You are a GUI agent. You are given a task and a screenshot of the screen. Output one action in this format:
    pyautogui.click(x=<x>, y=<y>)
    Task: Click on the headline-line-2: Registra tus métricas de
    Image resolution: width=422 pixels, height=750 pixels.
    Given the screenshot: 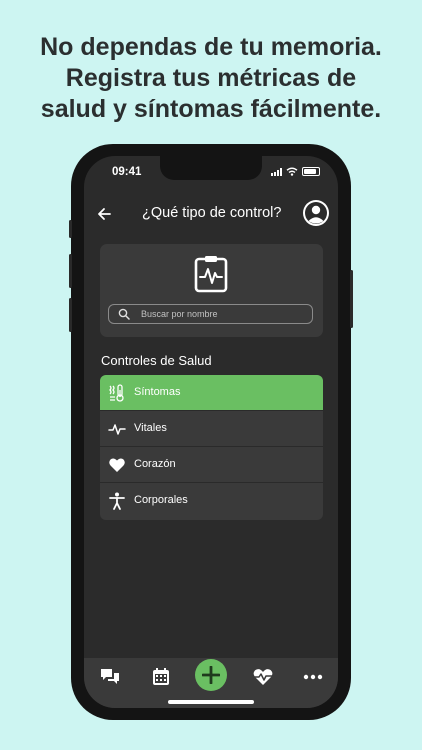 What is the action you would take?
    pyautogui.click(x=211, y=78)
    